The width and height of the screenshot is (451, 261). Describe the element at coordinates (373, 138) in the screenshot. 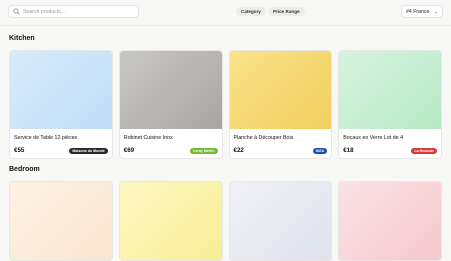

I see `product-name: Bocaux en Verre Lot de 4` at that location.